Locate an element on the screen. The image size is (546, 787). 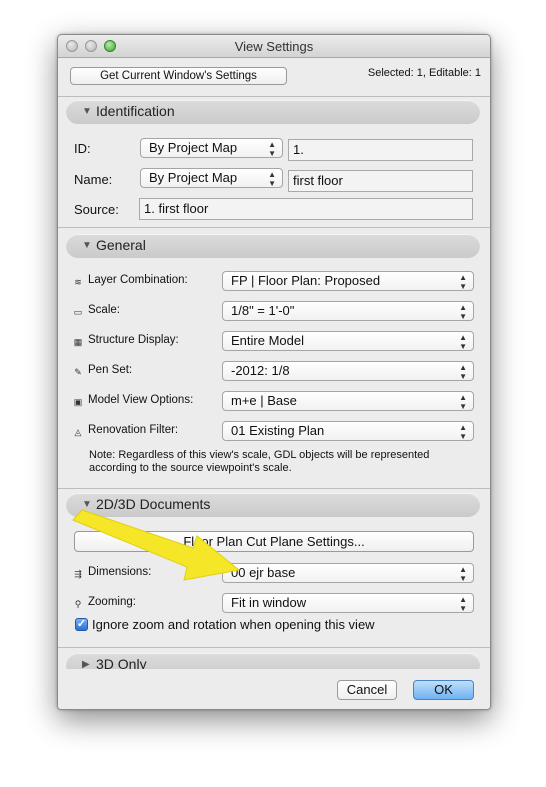
yellow-arrow-icon is located at coordinates (156, 545).